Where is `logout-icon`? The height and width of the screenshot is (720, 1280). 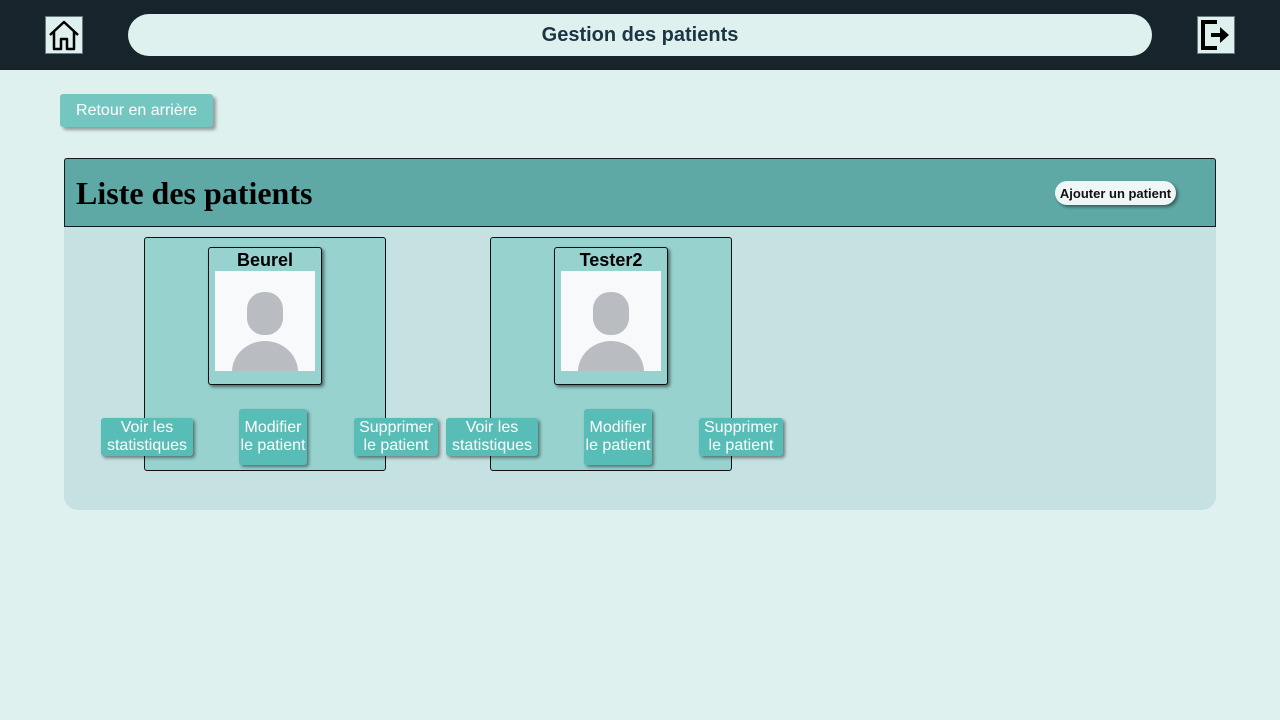 logout-icon is located at coordinates (1215, 35).